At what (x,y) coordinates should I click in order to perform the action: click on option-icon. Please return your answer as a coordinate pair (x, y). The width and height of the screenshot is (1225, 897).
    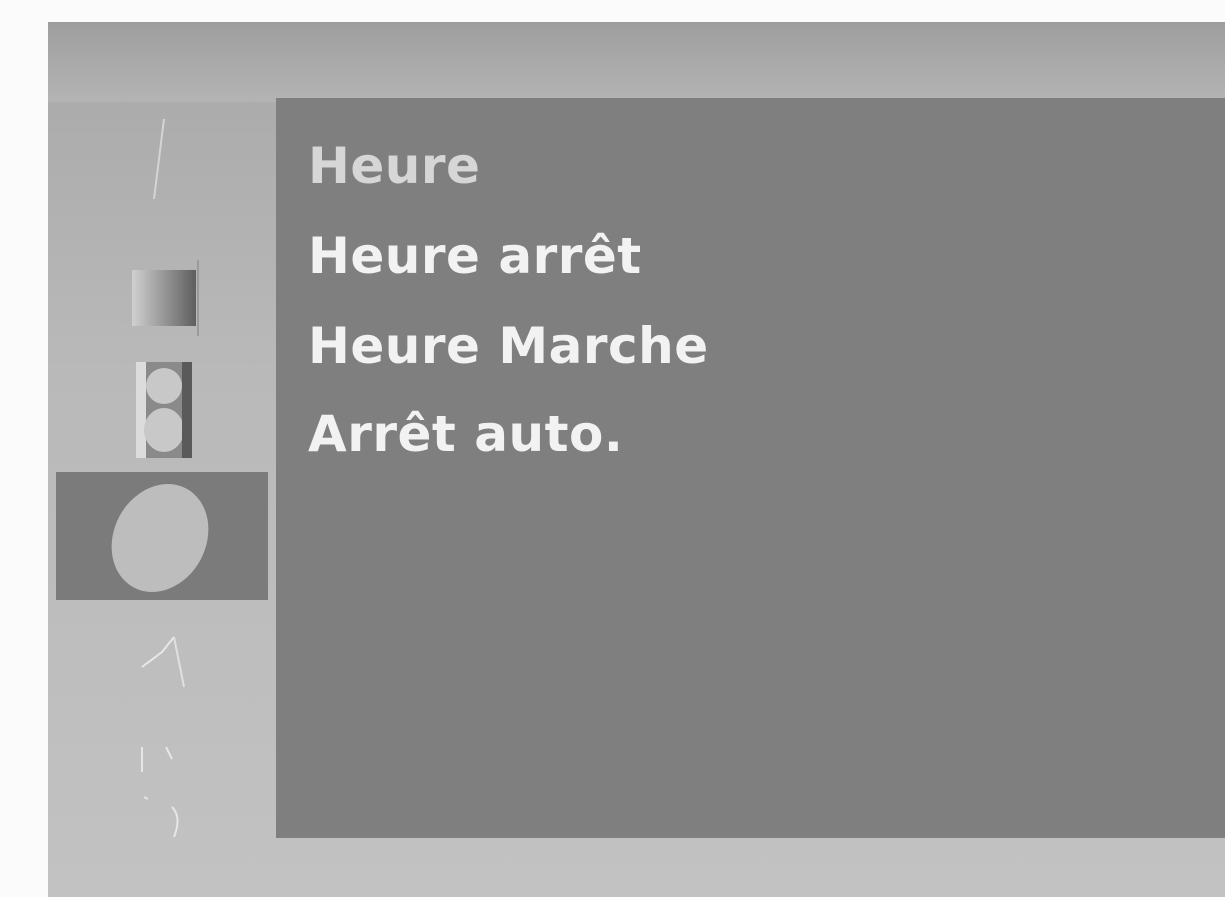
    Looking at the image, I should click on (163, 662).